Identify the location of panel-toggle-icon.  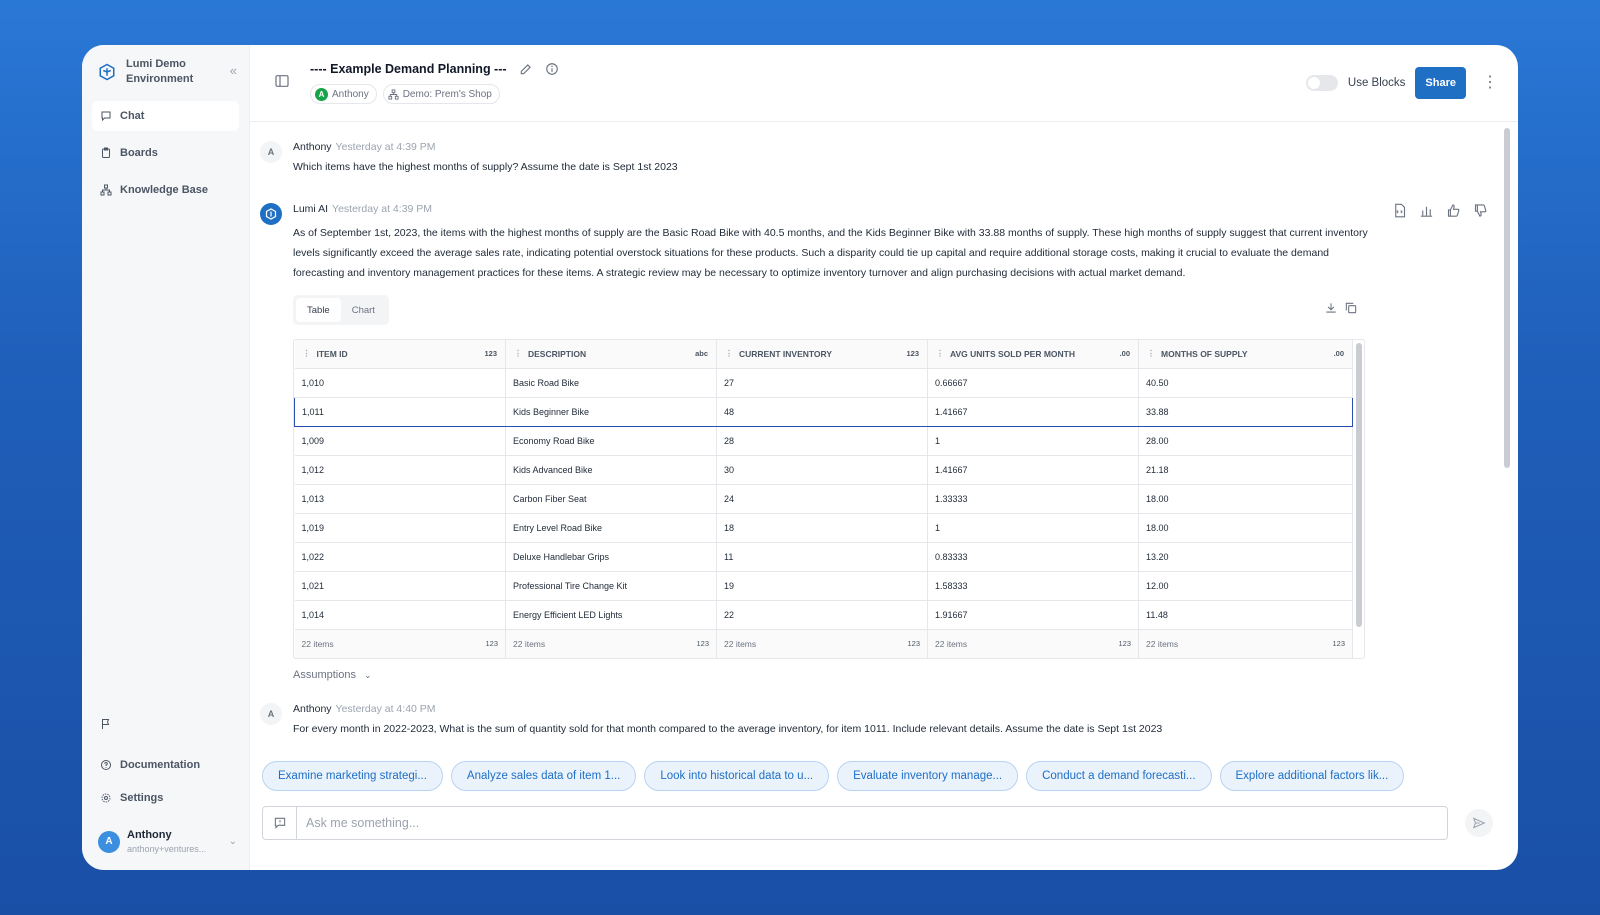
(282, 83).